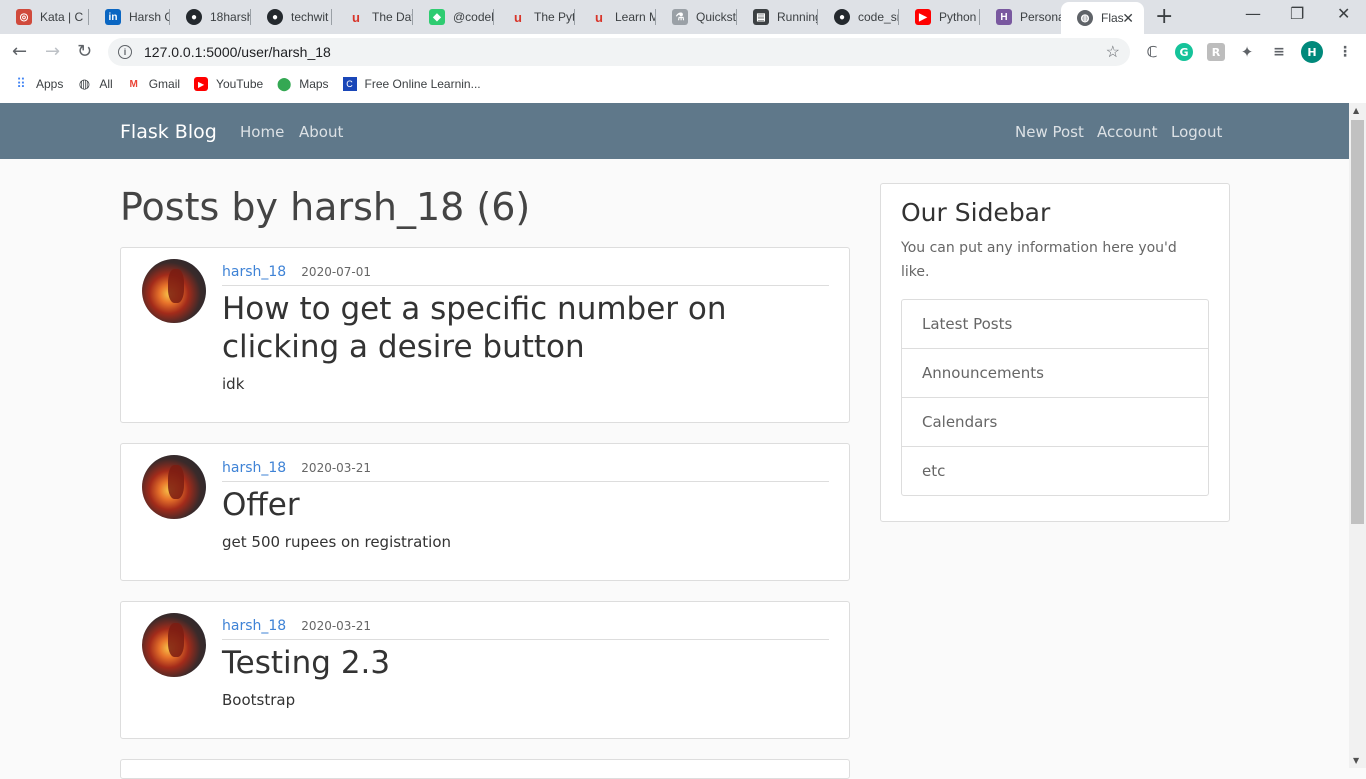  I want to click on post-content: Bootstrap, so click(259, 700).